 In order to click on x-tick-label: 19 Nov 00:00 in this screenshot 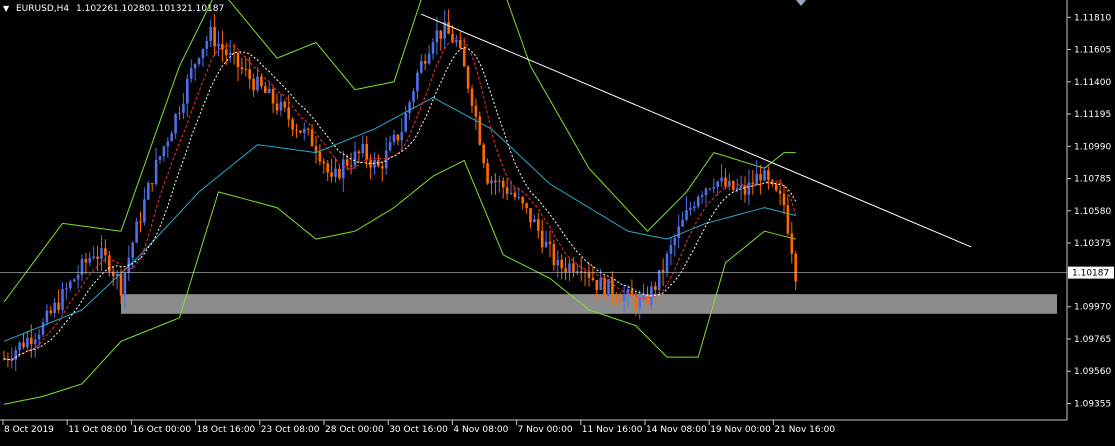, I will do `click(740, 430)`.